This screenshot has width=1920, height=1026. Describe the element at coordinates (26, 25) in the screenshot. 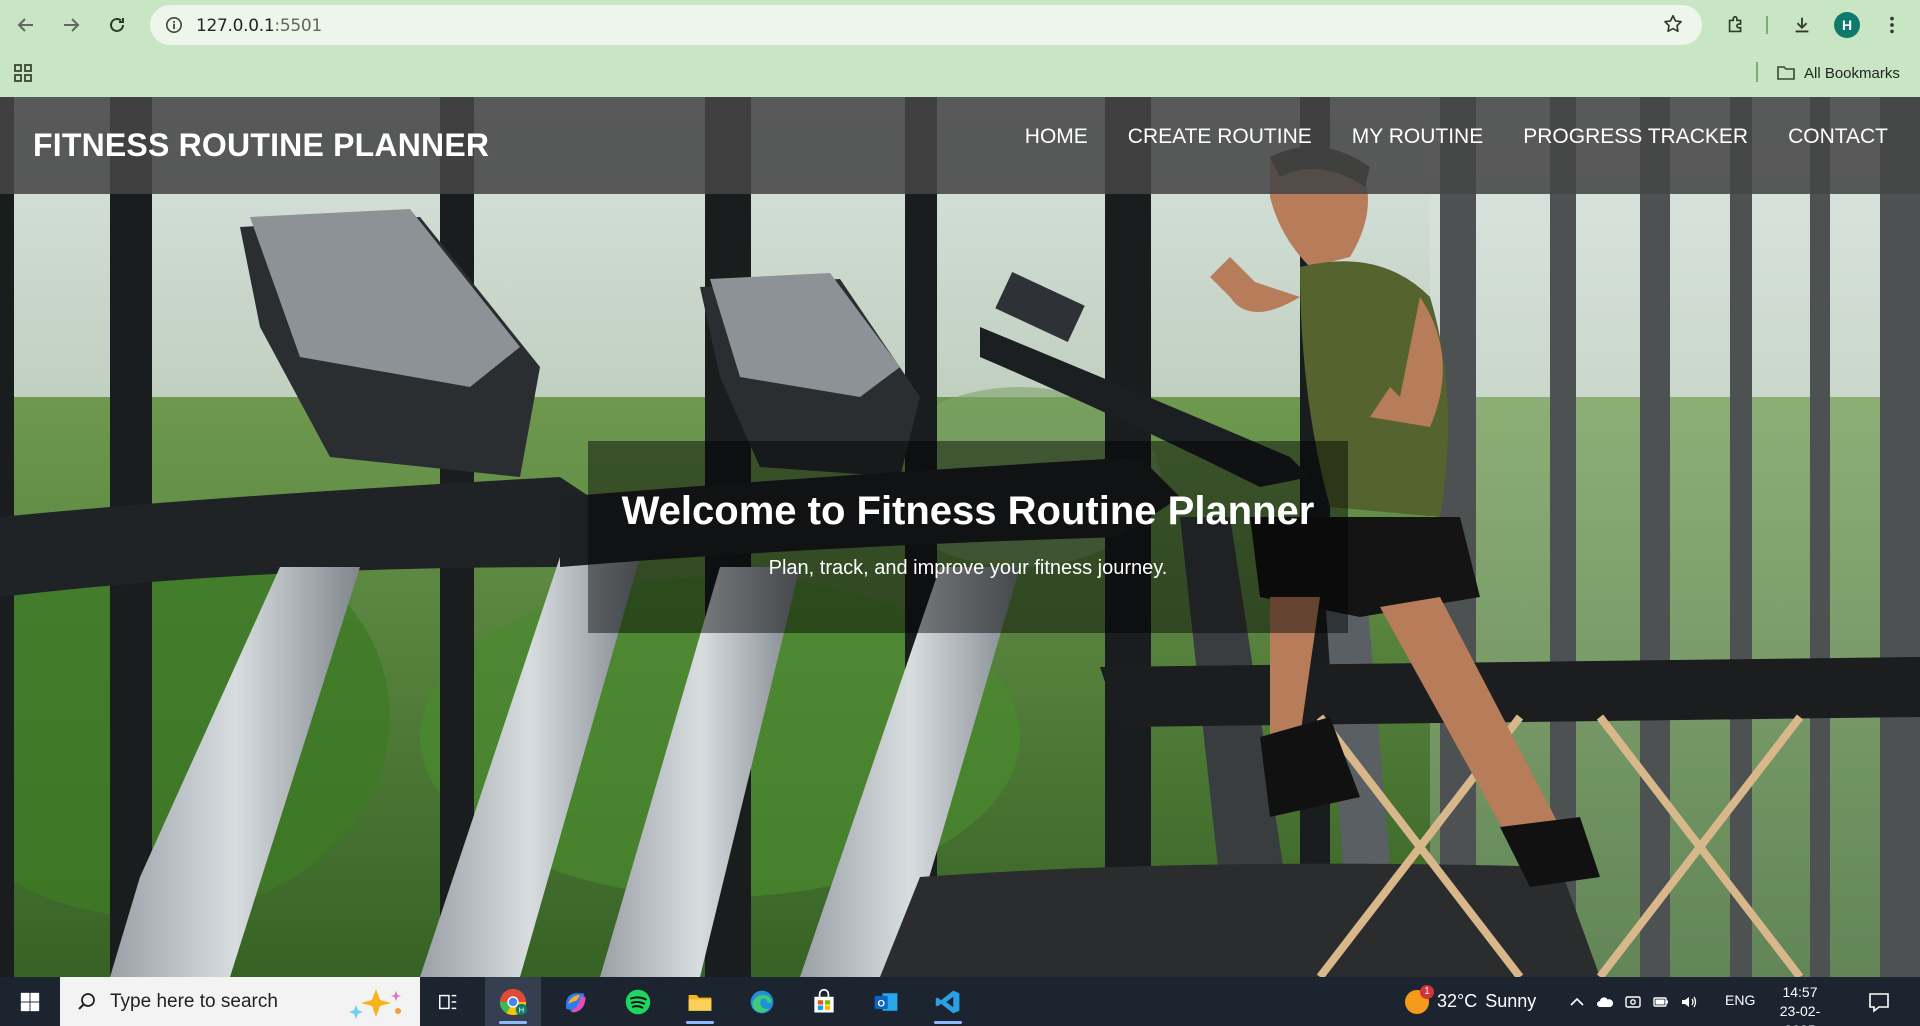

I see `back-icon` at that location.